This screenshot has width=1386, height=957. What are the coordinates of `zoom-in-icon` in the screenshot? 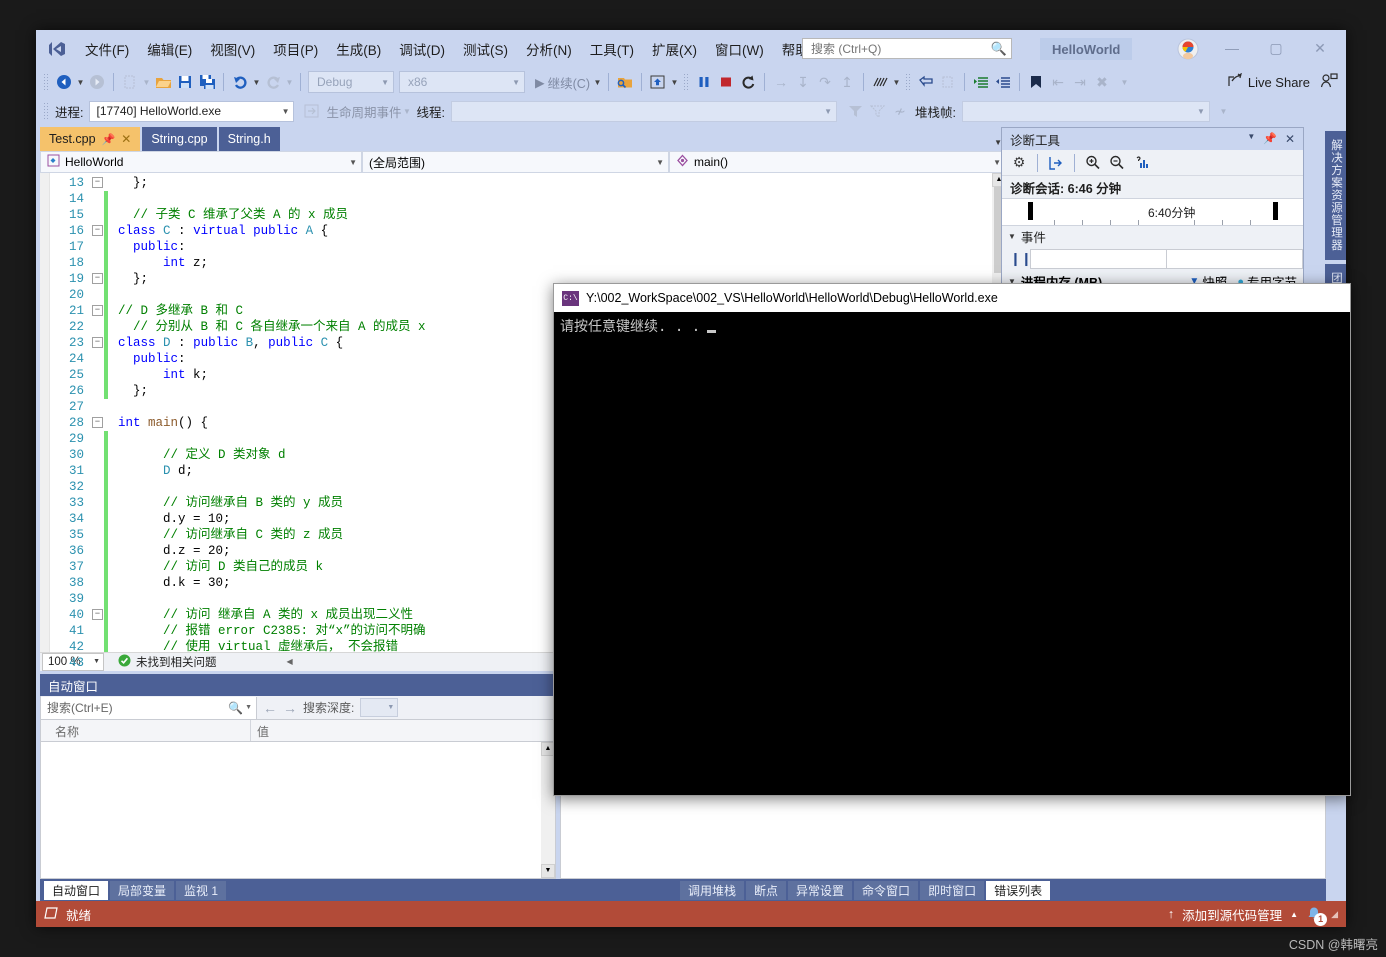 It's located at (1093, 163).